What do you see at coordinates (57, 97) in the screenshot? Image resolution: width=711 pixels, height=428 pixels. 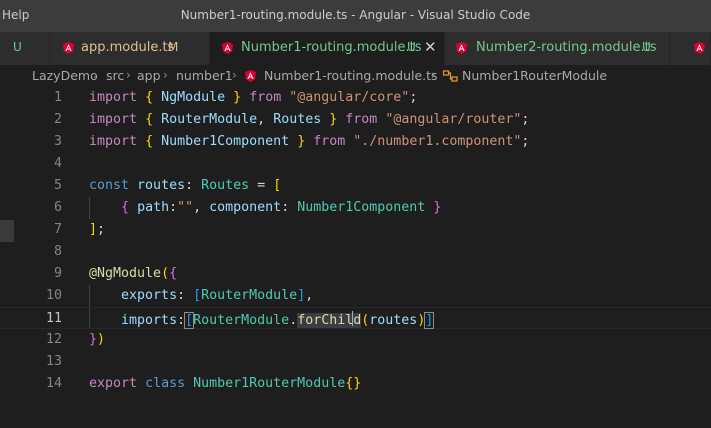 I see `line-number: 1` at bounding box center [57, 97].